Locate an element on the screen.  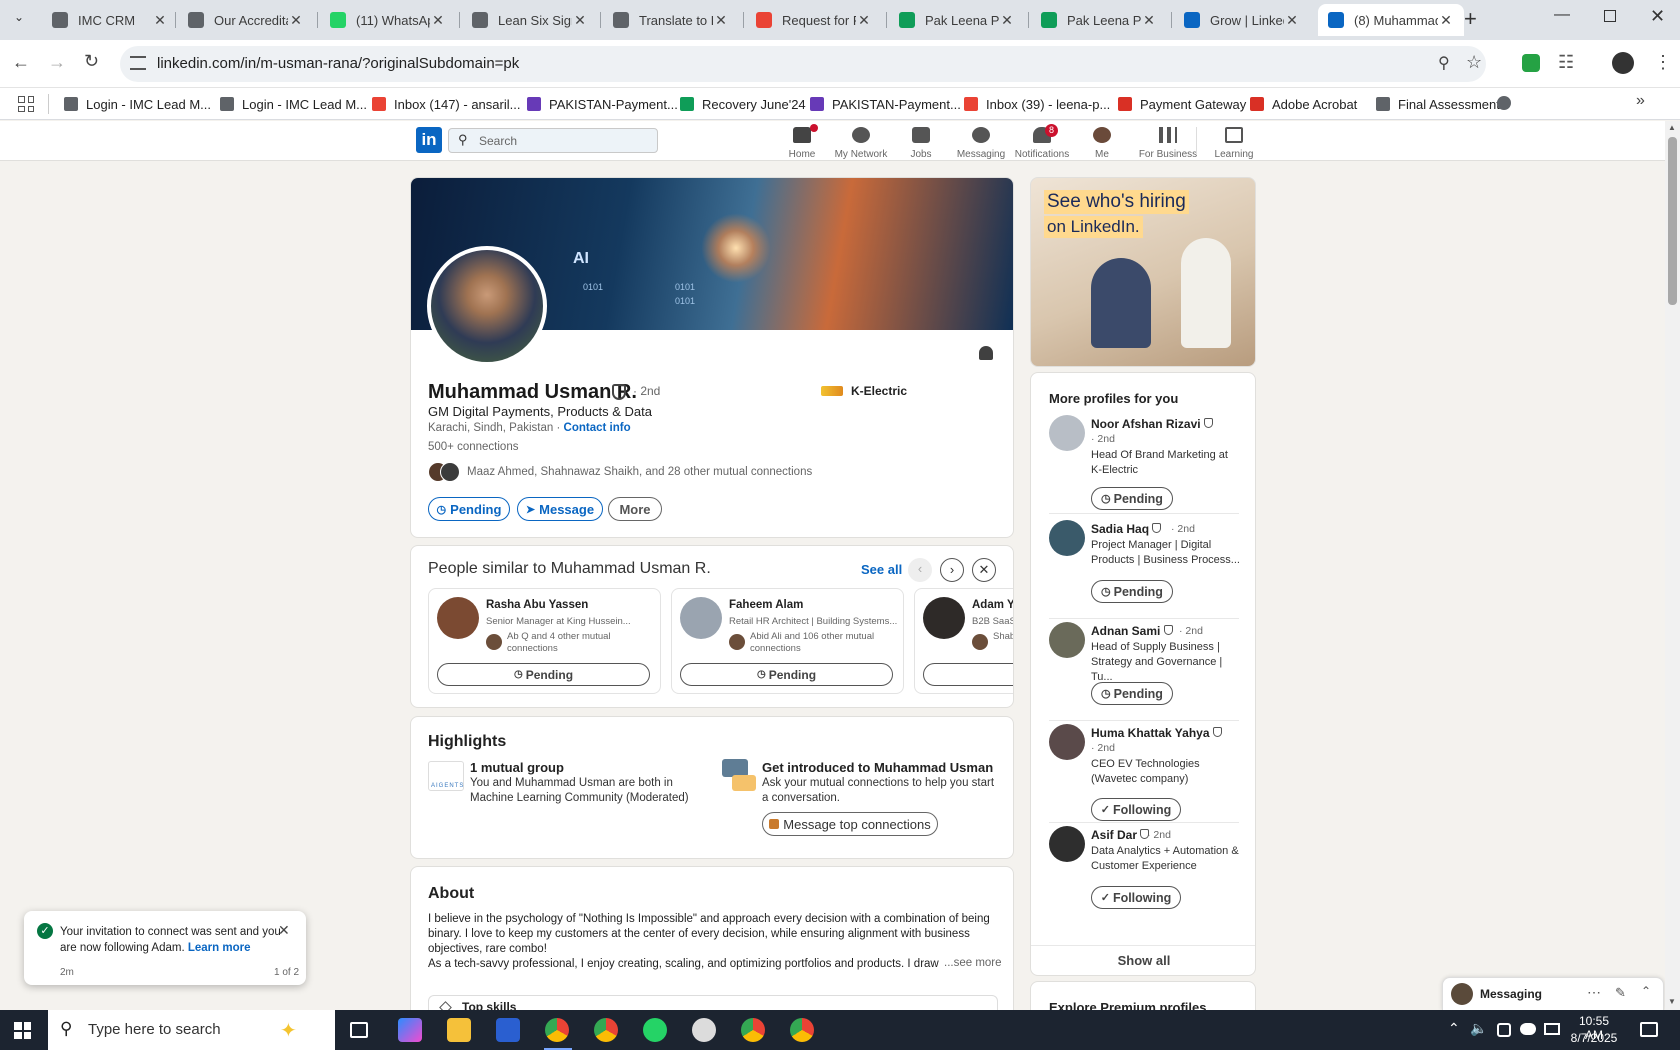
nav-item-home: Home is located at coordinates (802, 141).